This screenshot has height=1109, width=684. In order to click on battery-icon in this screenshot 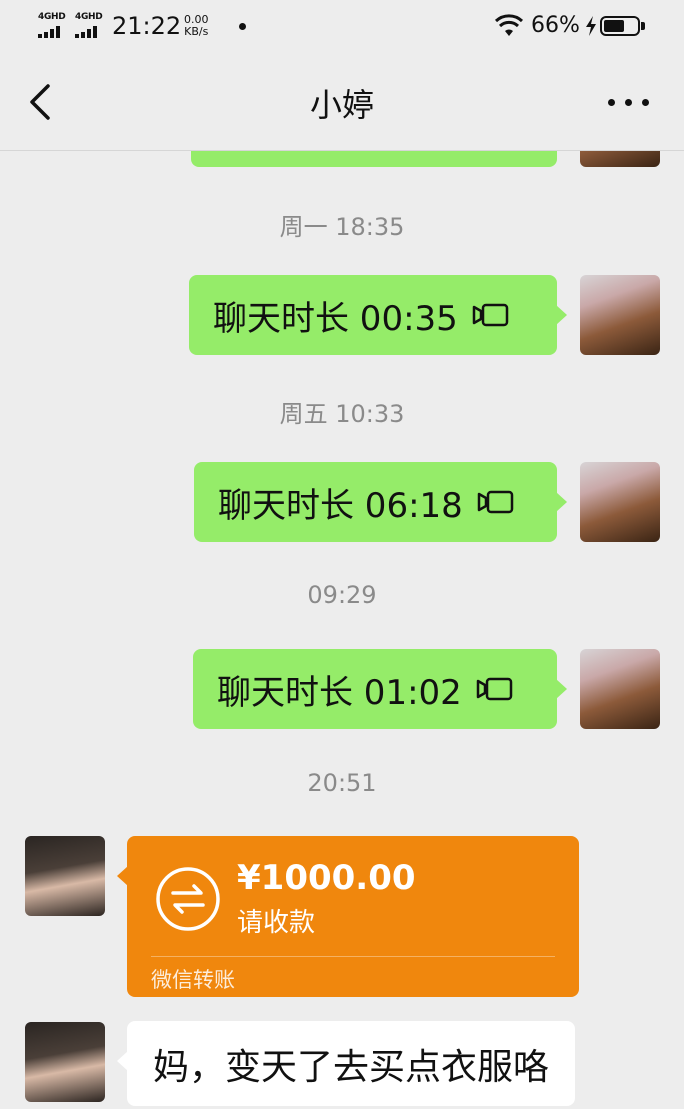, I will do `click(620, 26)`.